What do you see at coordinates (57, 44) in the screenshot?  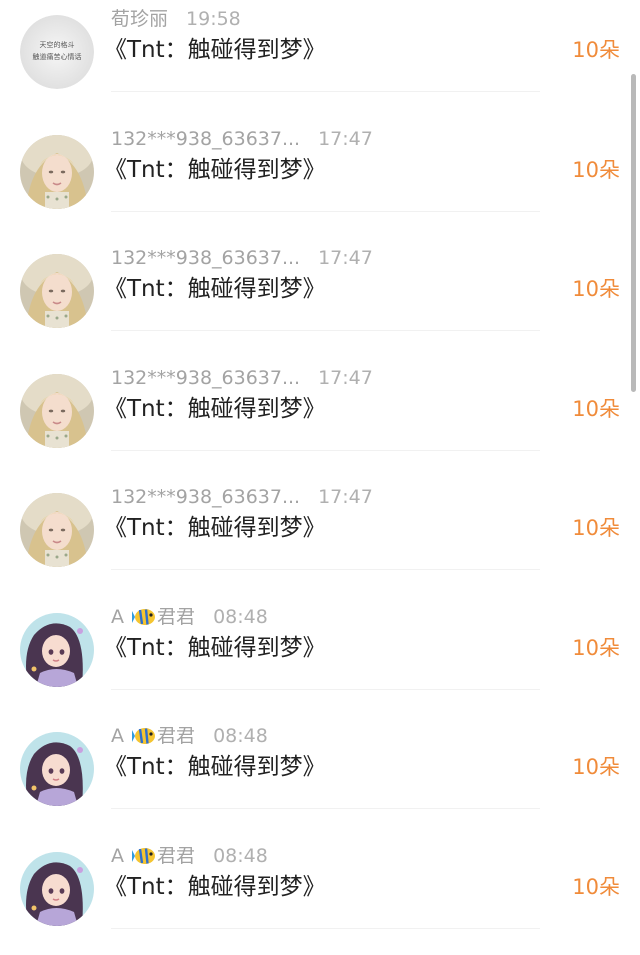 I see `svg-text: 天空的格斗` at bounding box center [57, 44].